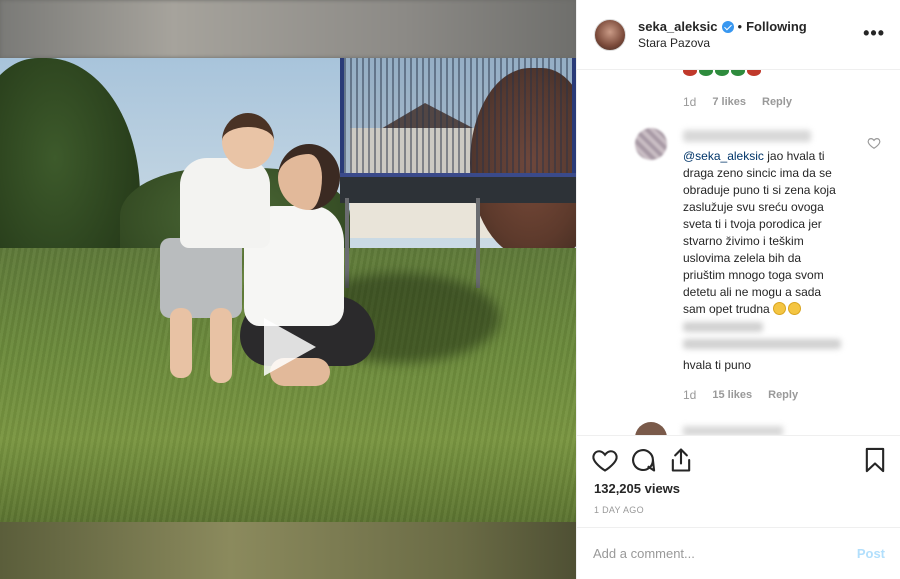  I want to click on username-link: seka_aleksic, so click(678, 27).